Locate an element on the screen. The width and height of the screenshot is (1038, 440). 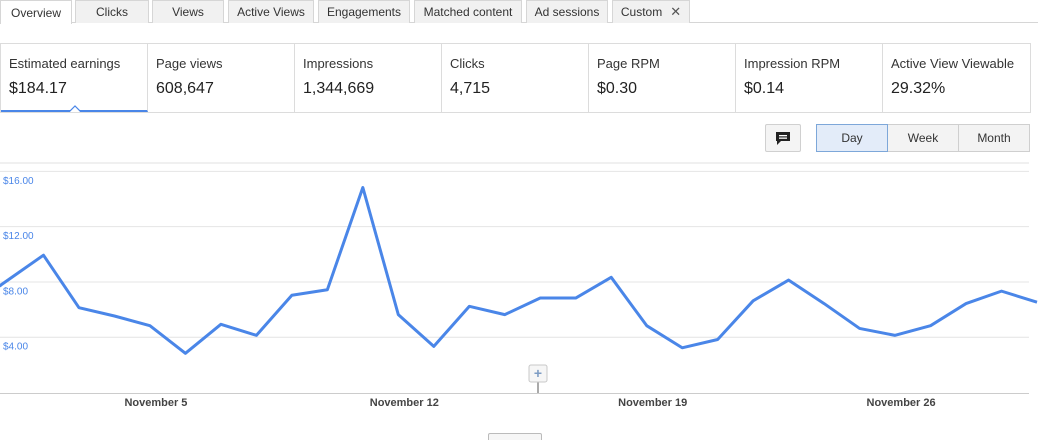
comment-icon is located at coordinates (783, 138).